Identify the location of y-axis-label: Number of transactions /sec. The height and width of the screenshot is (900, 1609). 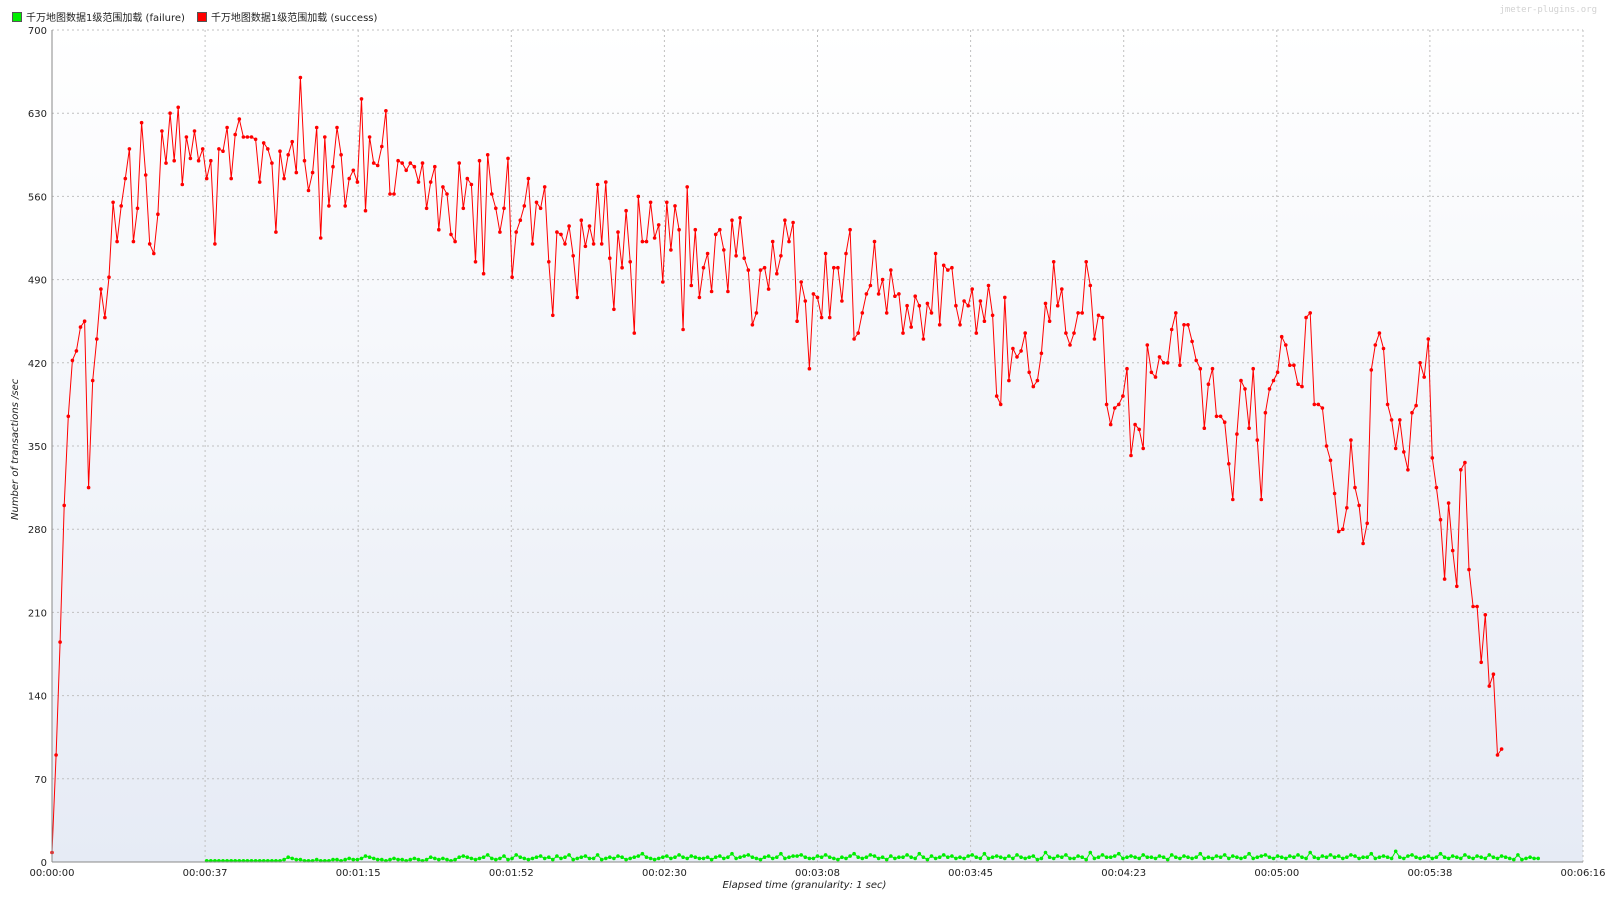
(15, 449).